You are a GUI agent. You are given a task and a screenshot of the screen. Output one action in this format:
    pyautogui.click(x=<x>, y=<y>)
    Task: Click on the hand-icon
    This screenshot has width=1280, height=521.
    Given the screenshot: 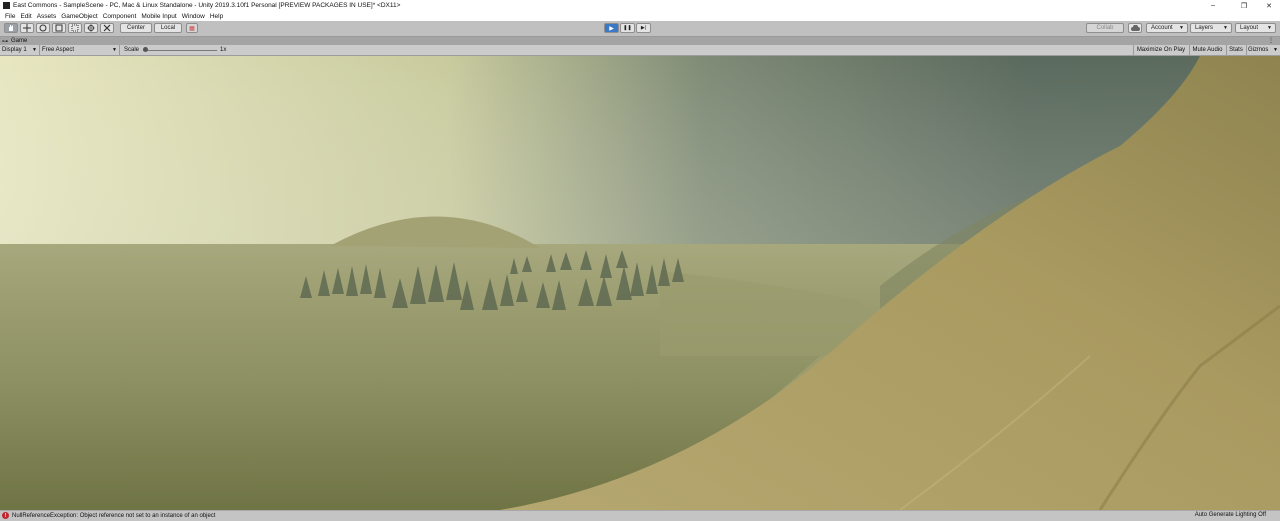 What is the action you would take?
    pyautogui.click(x=11, y=28)
    